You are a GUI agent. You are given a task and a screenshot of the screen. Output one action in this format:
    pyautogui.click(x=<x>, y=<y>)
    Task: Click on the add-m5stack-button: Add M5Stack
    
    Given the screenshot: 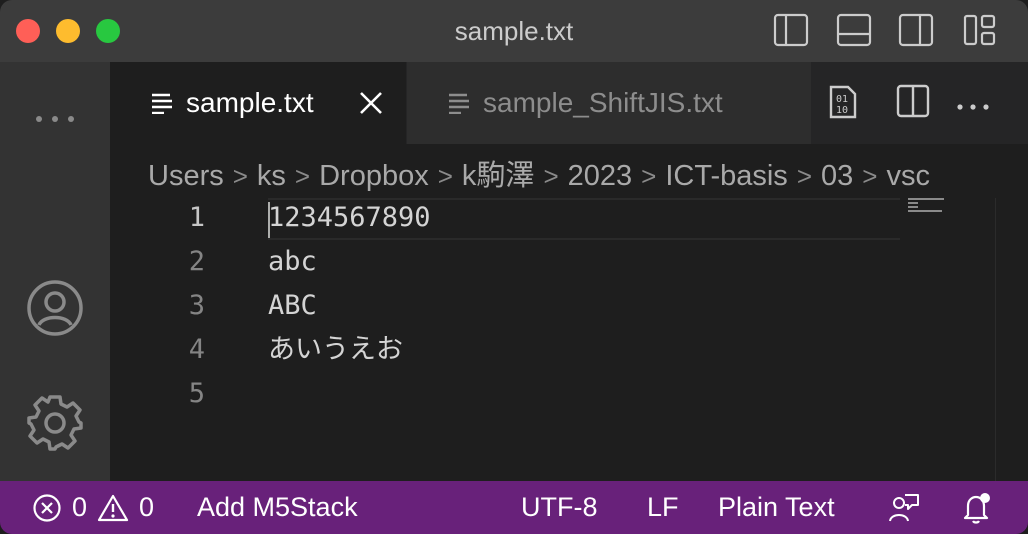 What is the action you would take?
    pyautogui.click(x=277, y=507)
    